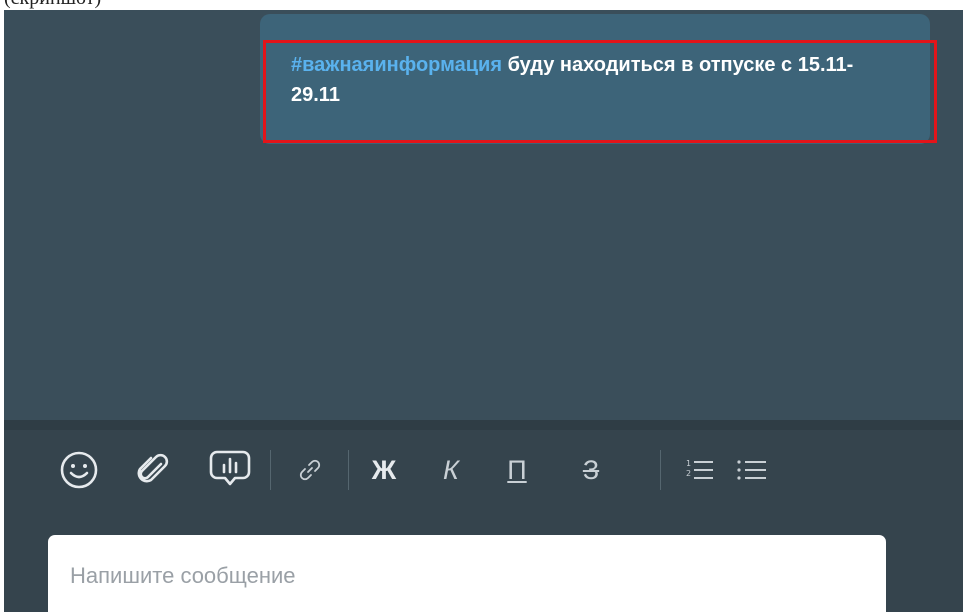 The height and width of the screenshot is (612, 963). I want to click on strikethrough-button: З, so click(591, 470).